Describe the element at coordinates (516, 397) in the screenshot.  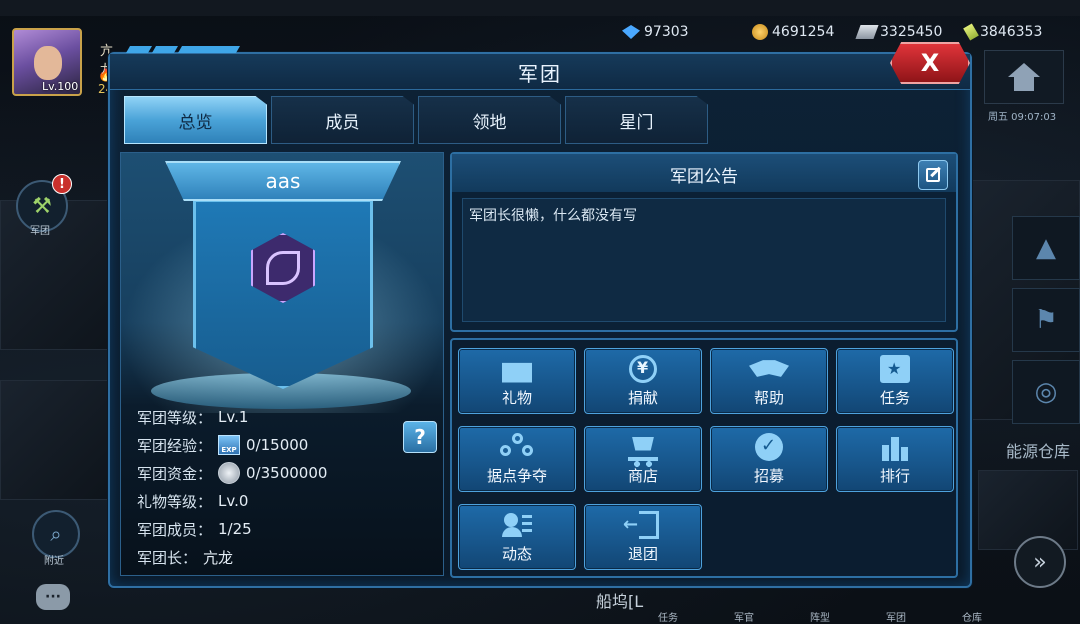
I see `function-label: 礼物` at that location.